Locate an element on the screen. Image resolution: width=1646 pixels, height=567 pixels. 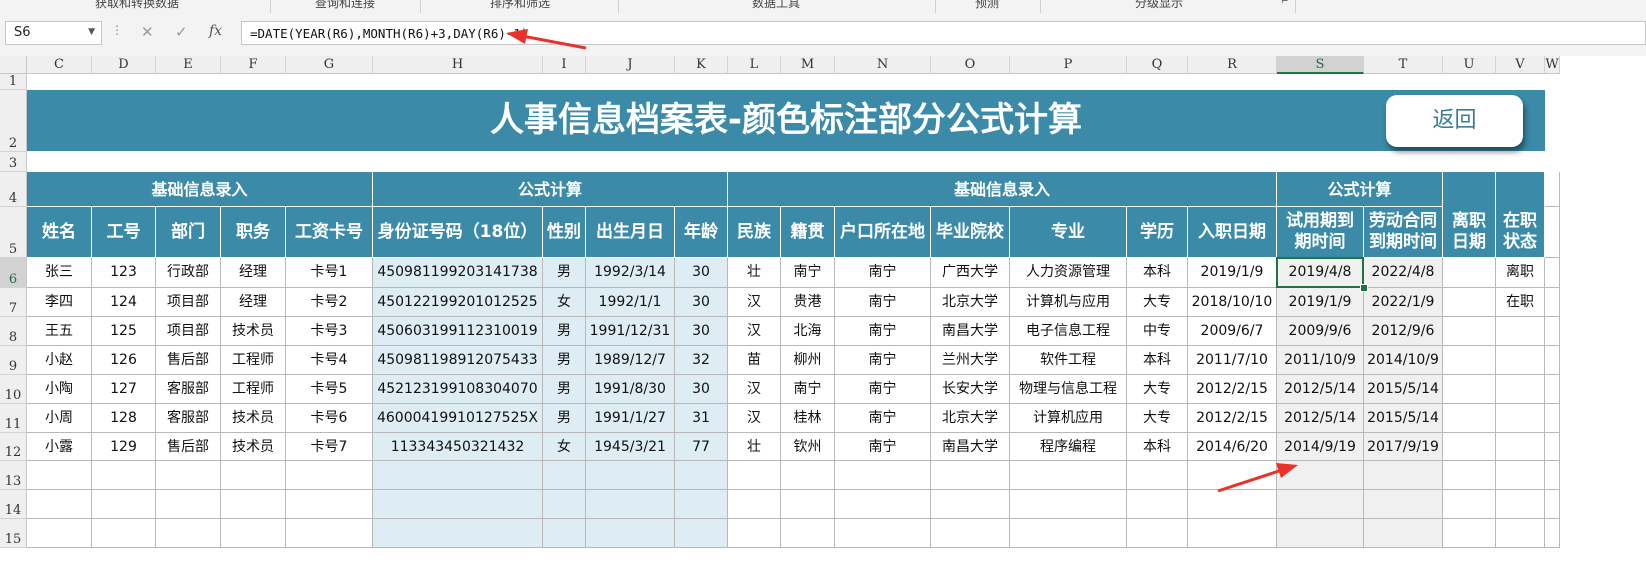
arrow-icon-formula is located at coordinates (546, 39).